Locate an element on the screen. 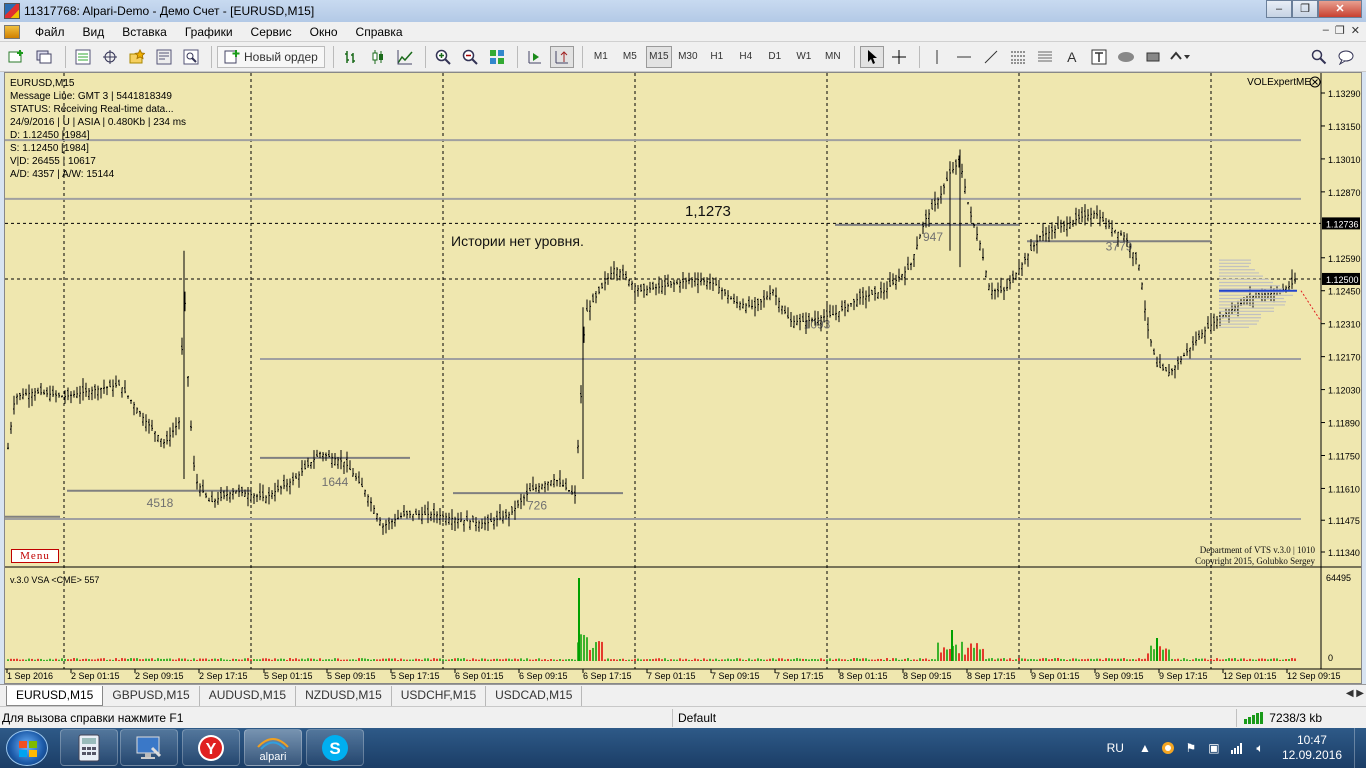 The image size is (1366, 768). cursor-button is located at coordinates (871, 56).